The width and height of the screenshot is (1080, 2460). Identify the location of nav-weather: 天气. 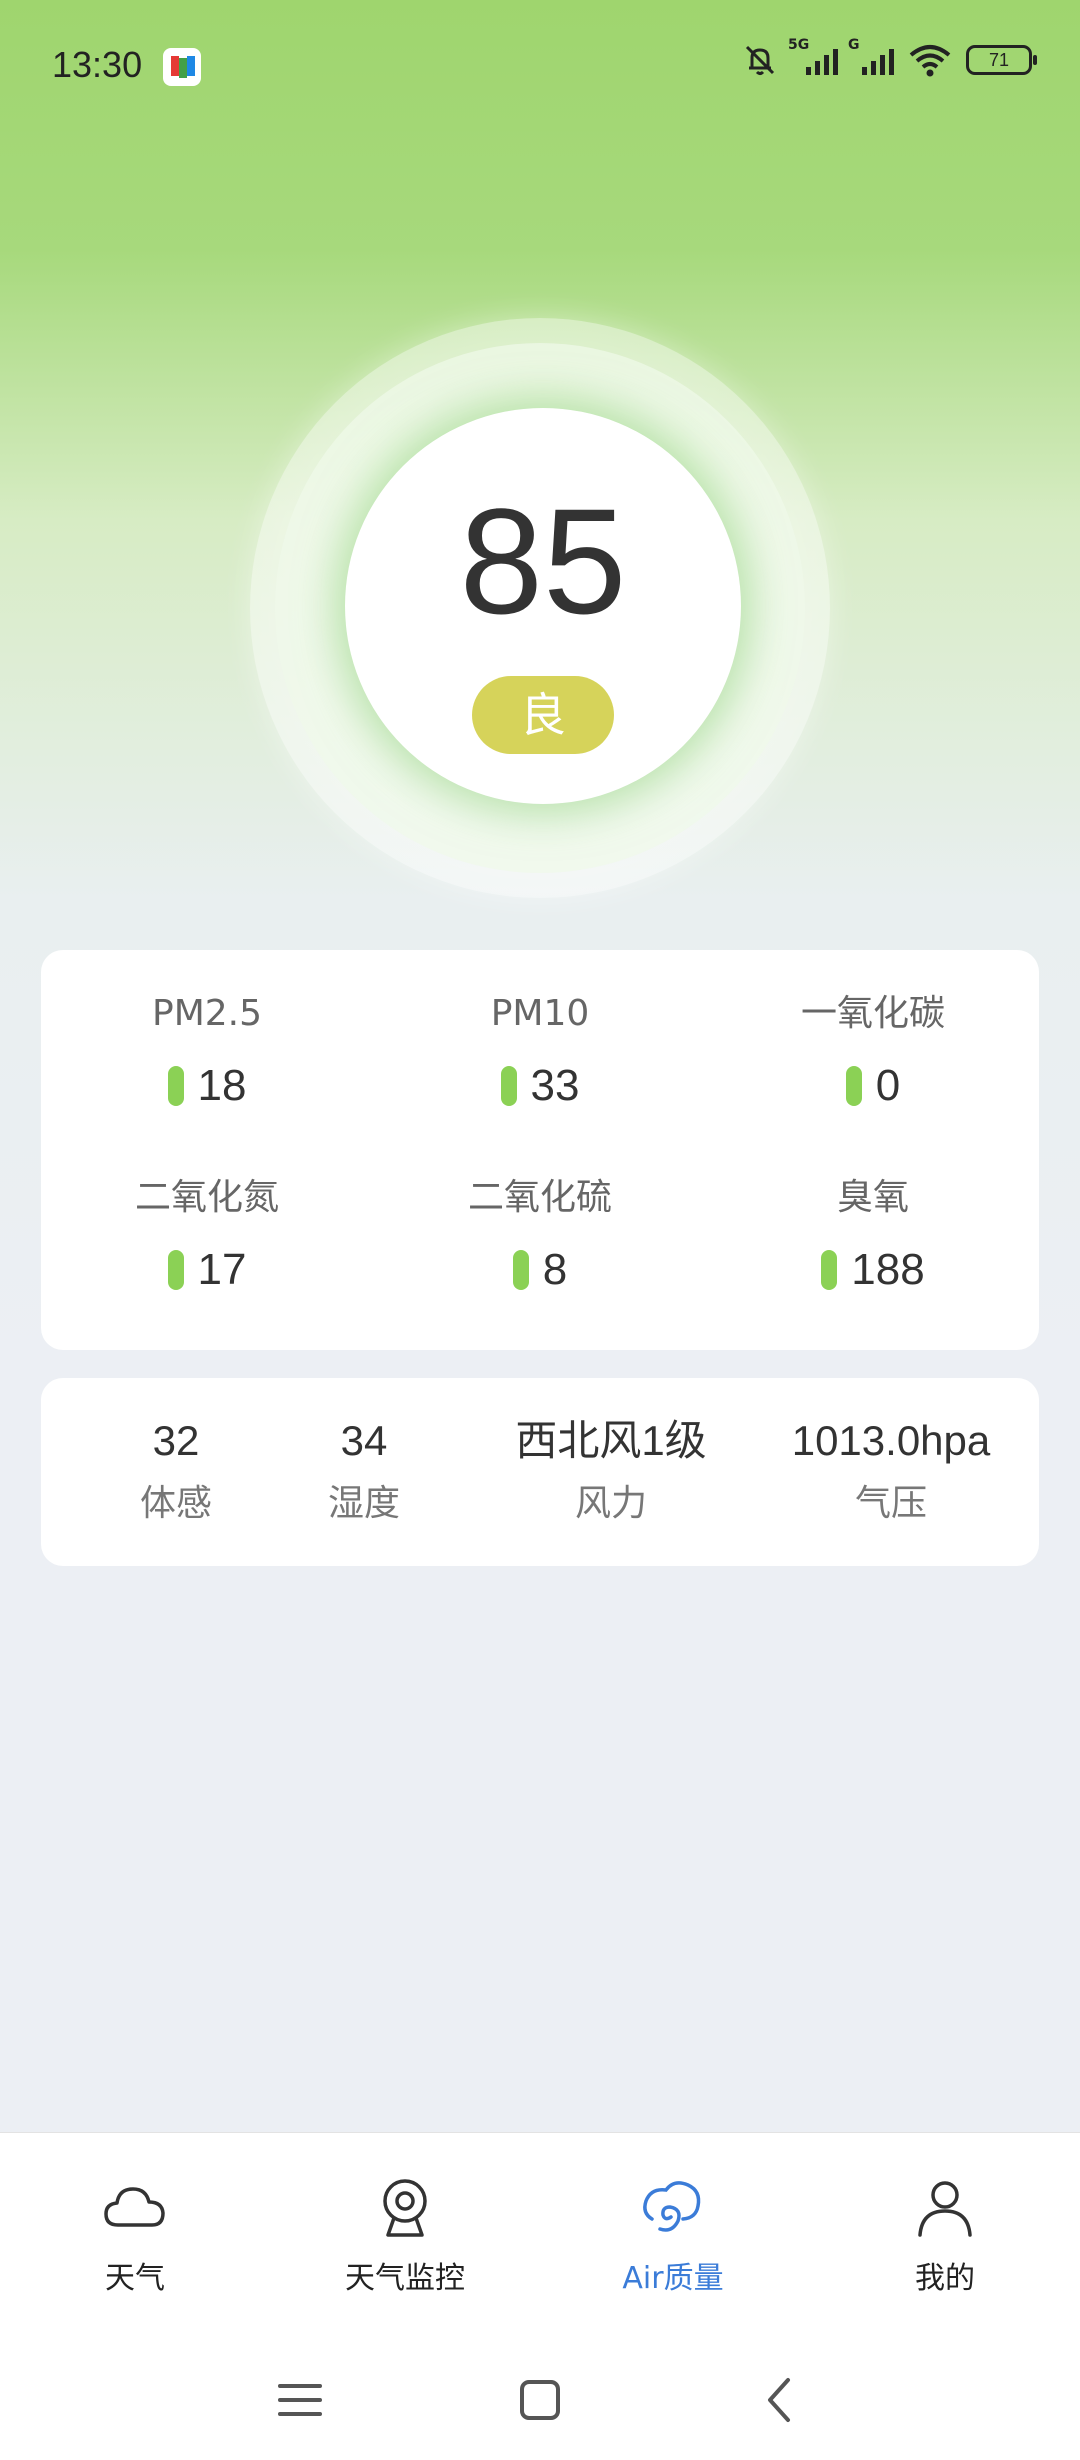
(135, 2235).